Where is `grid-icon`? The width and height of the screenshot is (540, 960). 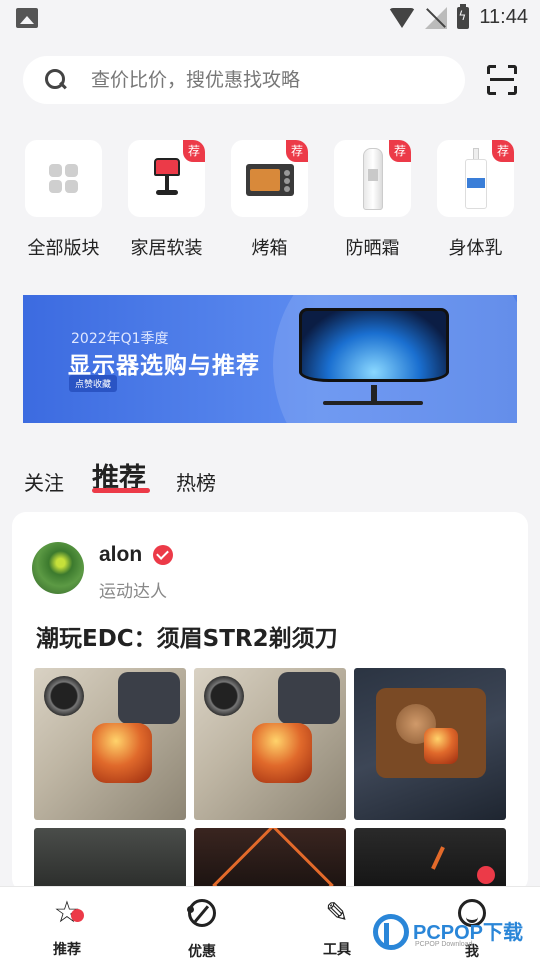
grid-icon is located at coordinates (64, 179).